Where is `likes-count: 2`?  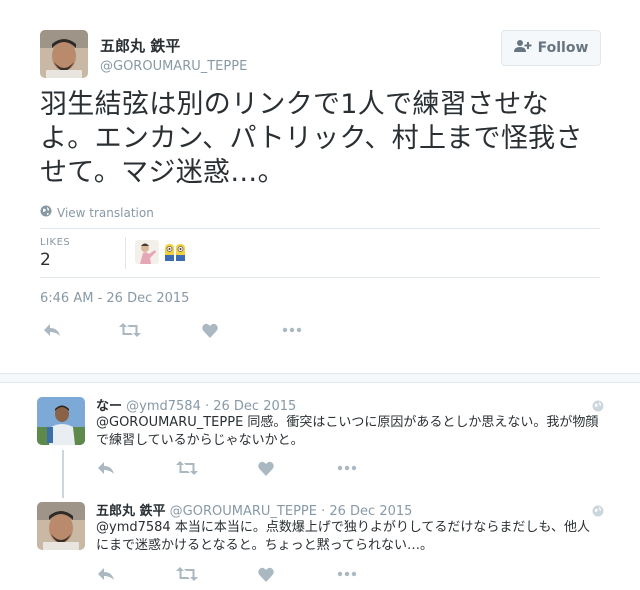 likes-count: 2 is located at coordinates (45, 260).